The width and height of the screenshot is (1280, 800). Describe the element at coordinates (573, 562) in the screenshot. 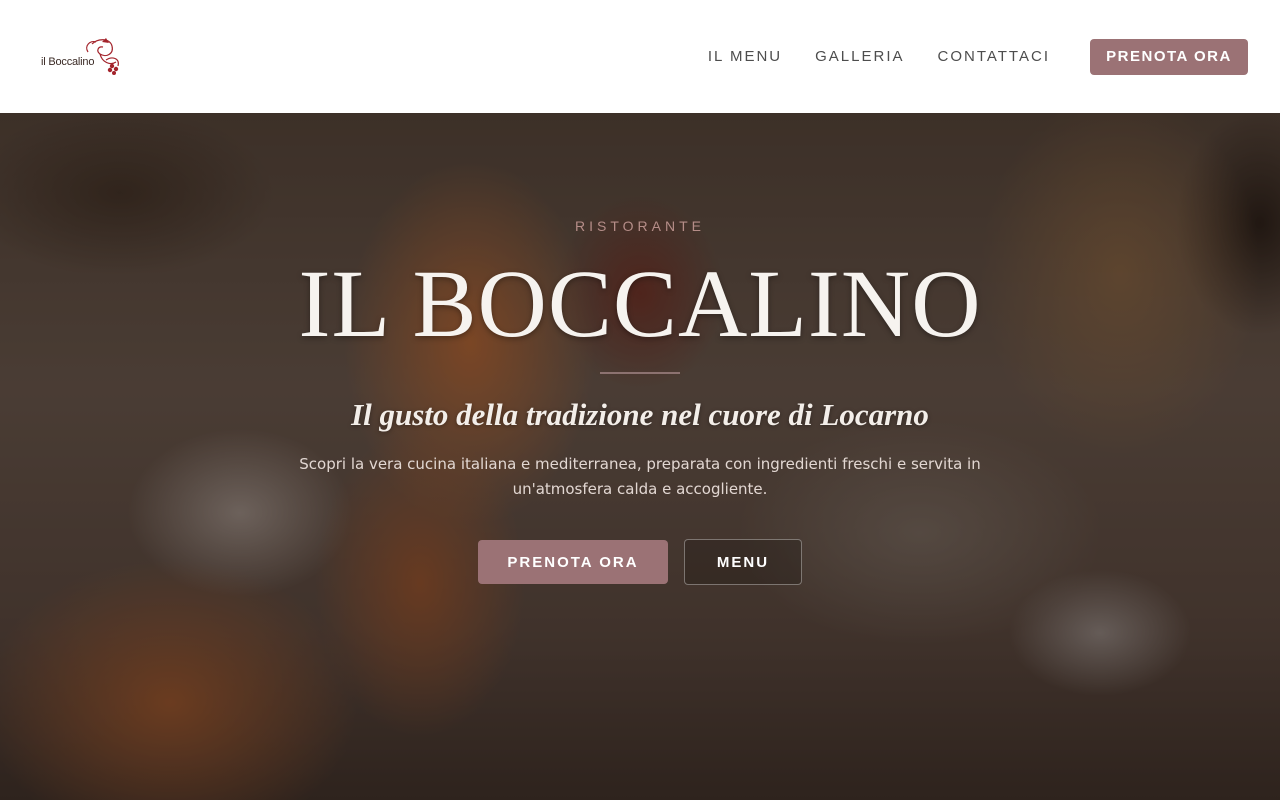

I see `hero-book-now-button: PRENOTA ORA` at that location.